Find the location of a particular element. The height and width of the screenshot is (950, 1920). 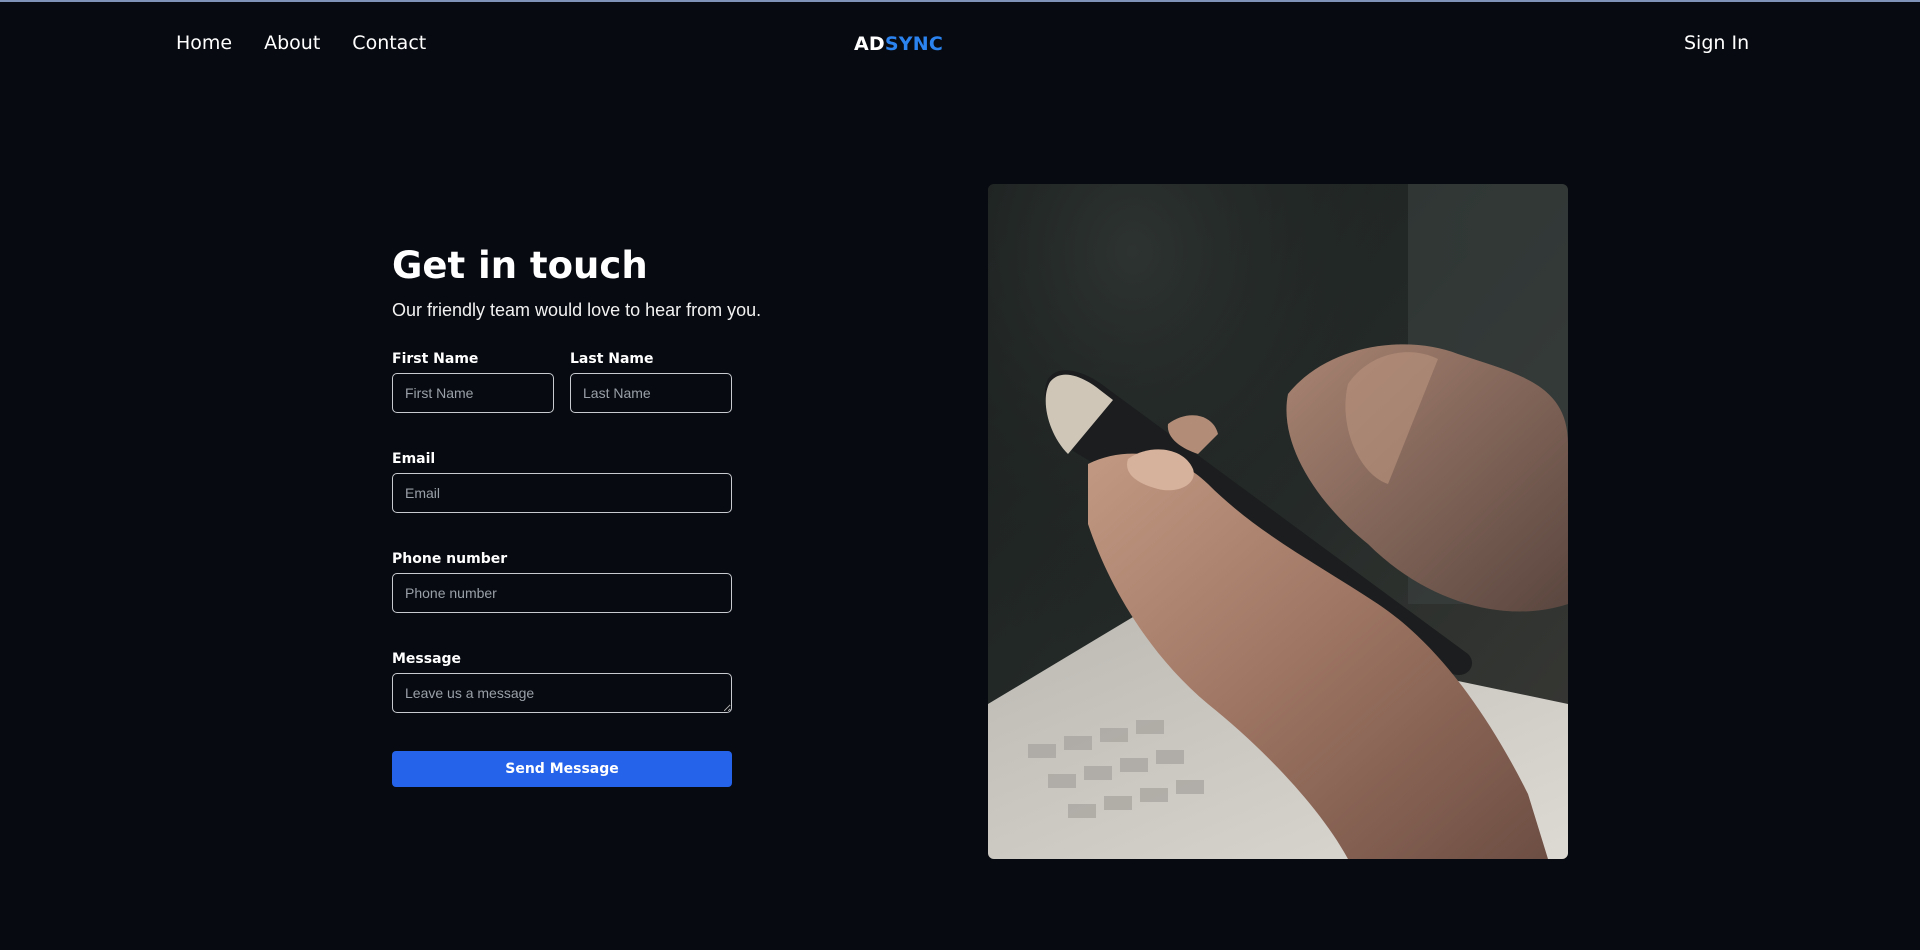

nav-link-home: Home is located at coordinates (204, 43).